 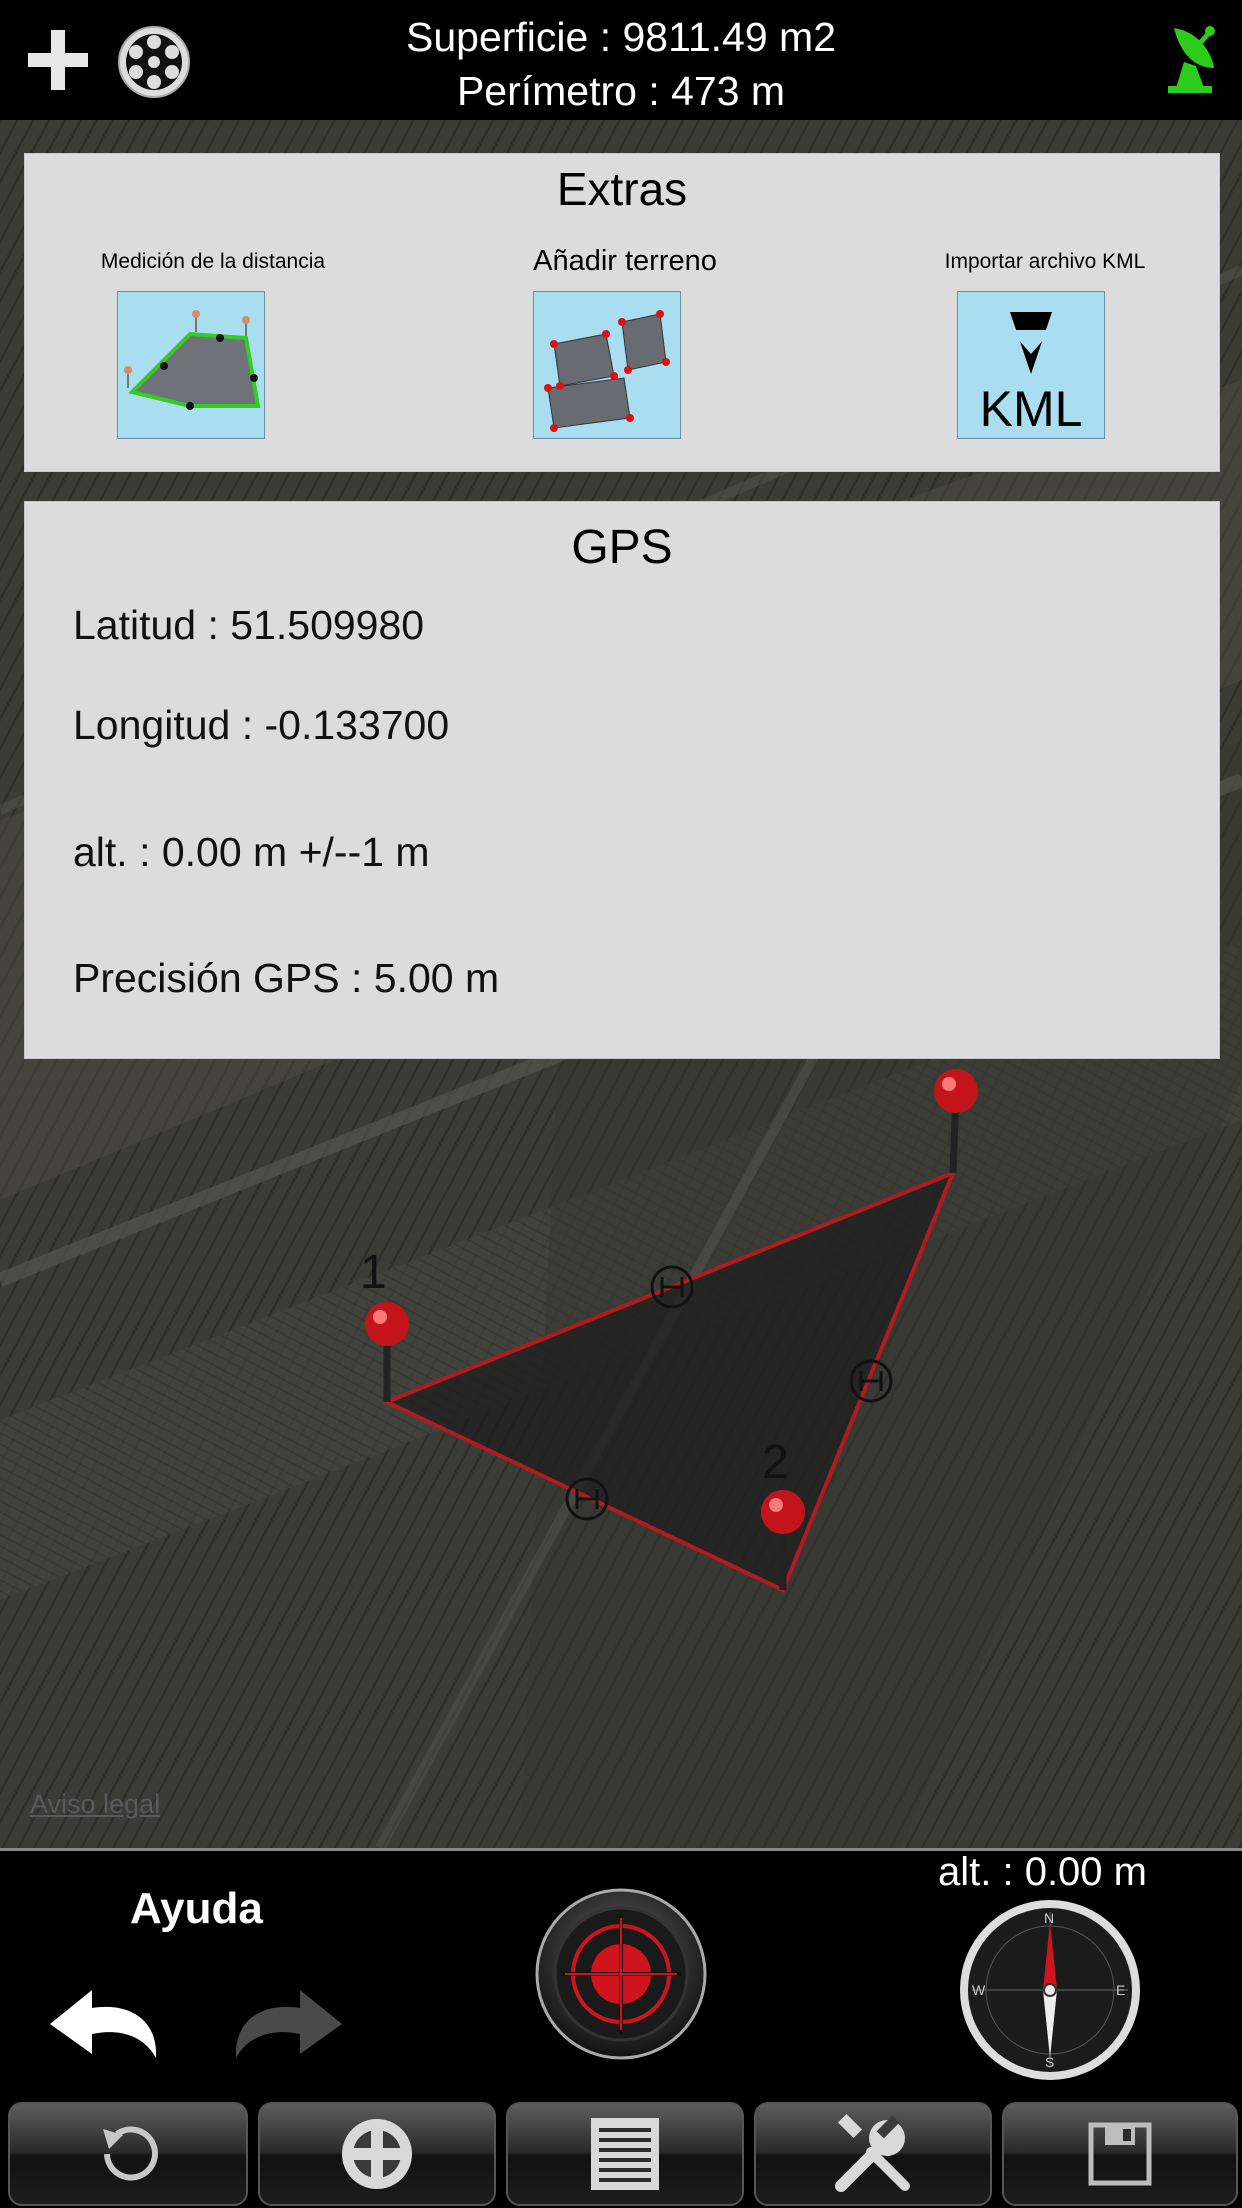 I want to click on compass-letter: E, so click(x=1121, y=1990).